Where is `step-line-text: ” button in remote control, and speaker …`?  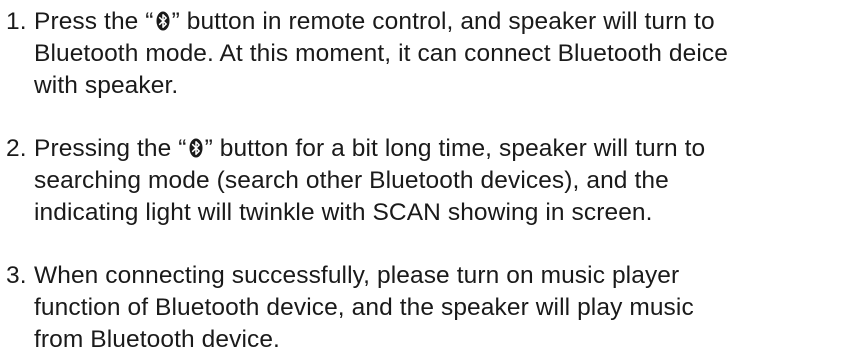
step-line-text: ” button in remote control, and speaker … is located at coordinates (443, 21).